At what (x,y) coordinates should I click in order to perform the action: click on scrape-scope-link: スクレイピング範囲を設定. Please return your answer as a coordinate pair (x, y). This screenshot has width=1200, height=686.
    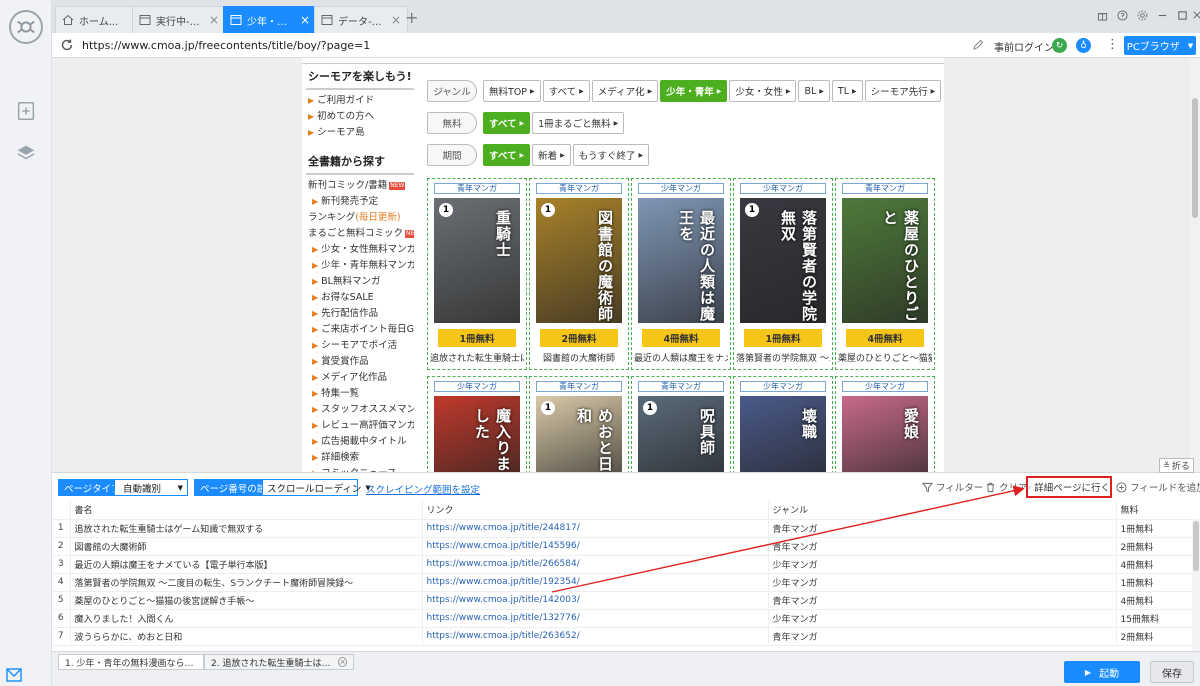
    Looking at the image, I should click on (423, 489).